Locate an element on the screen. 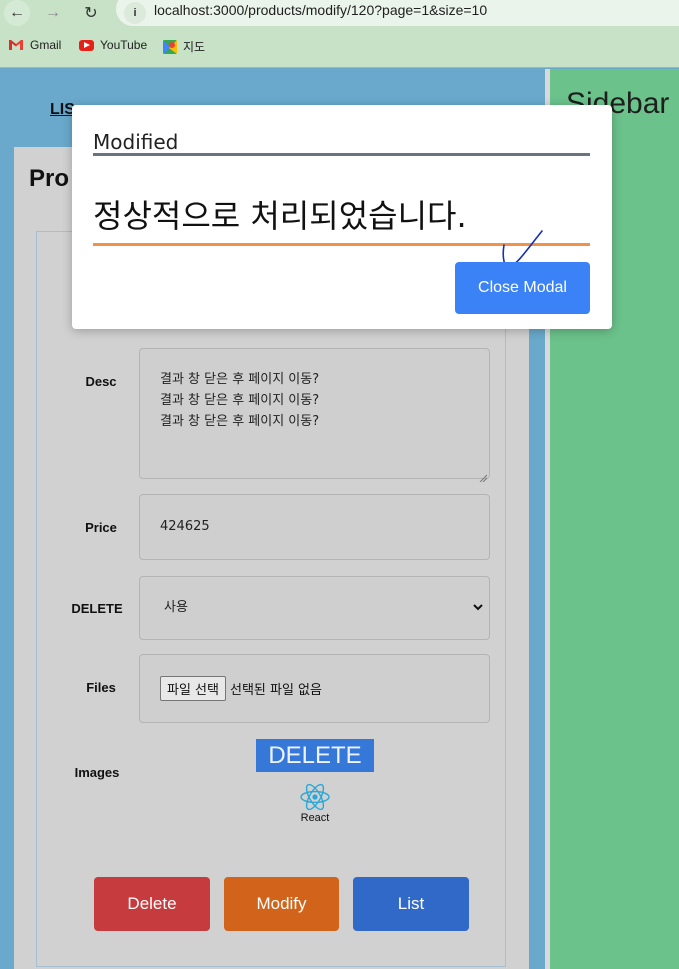 This screenshot has height=969, width=679. close-modal-button: Close Modal is located at coordinates (522, 288).